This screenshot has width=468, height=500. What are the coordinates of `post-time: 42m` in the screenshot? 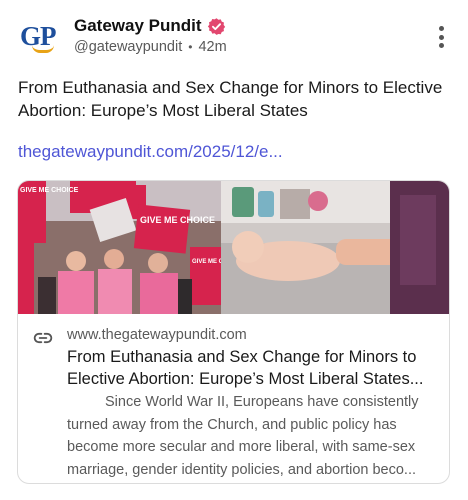 It's located at (212, 47).